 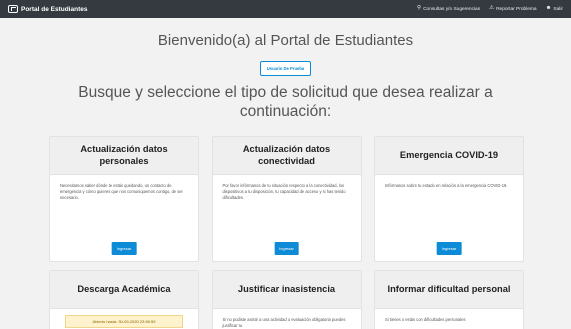 What do you see at coordinates (285, 40) in the screenshot?
I see `welcome-heading: Bienvenido(a) al Portal de Estudiantes` at bounding box center [285, 40].